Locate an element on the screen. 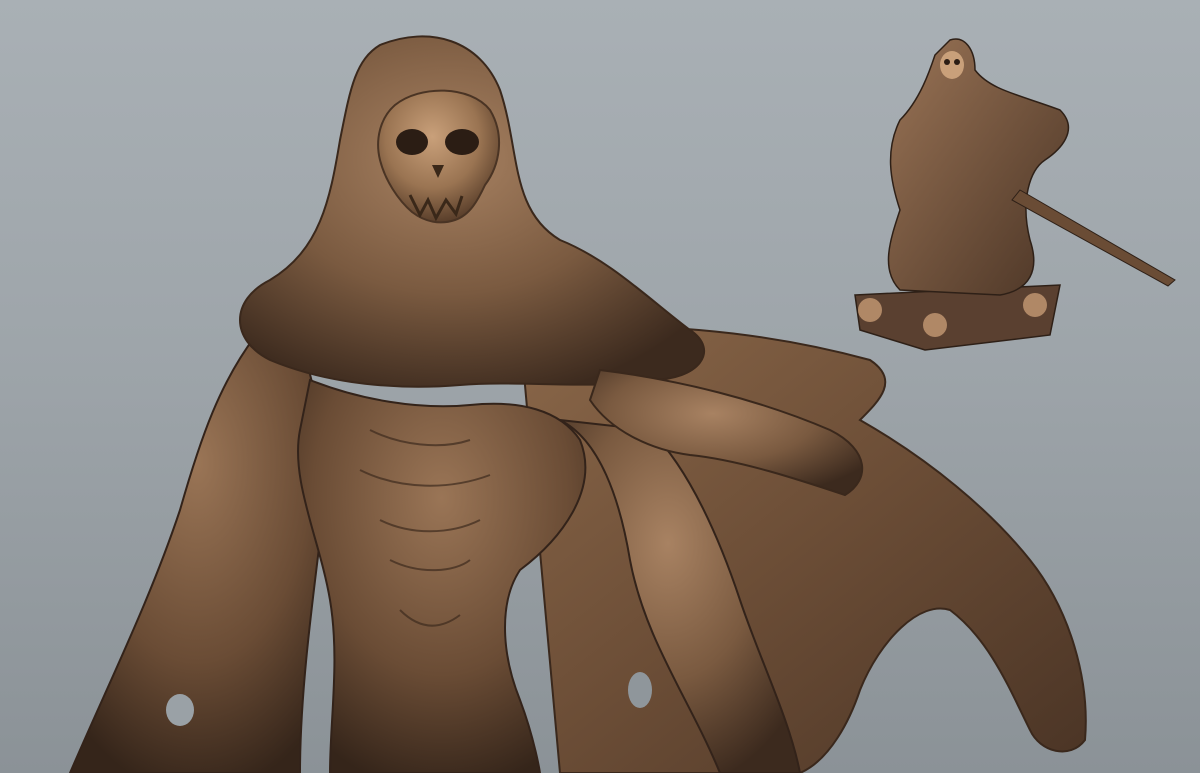  reaper-full-figure-thumbnail is located at coordinates (1015, 194).